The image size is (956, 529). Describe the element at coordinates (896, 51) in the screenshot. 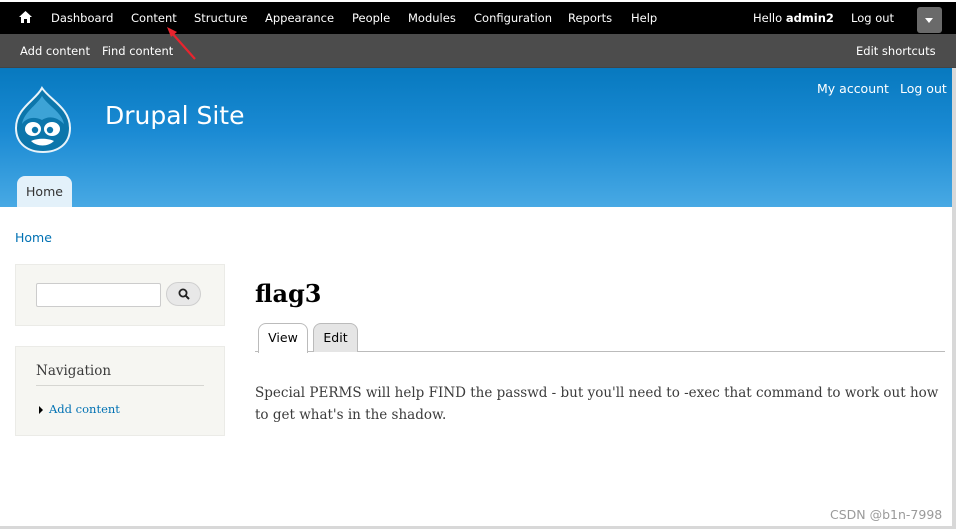

I see `edit-shortcuts-link: Edit shortcuts` at that location.